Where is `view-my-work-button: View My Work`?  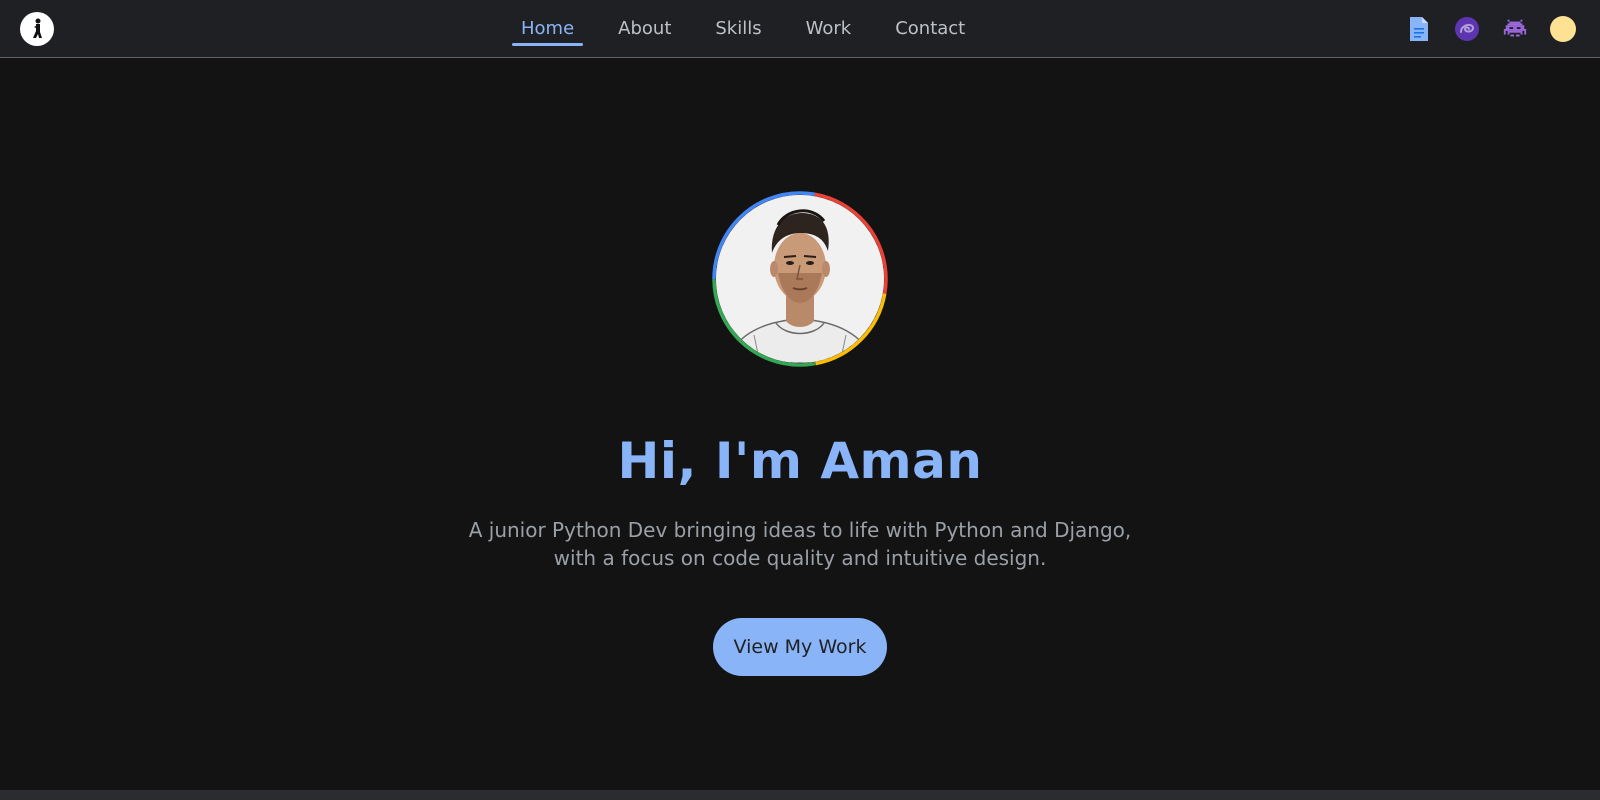
view-my-work-button: View My Work is located at coordinates (800, 647).